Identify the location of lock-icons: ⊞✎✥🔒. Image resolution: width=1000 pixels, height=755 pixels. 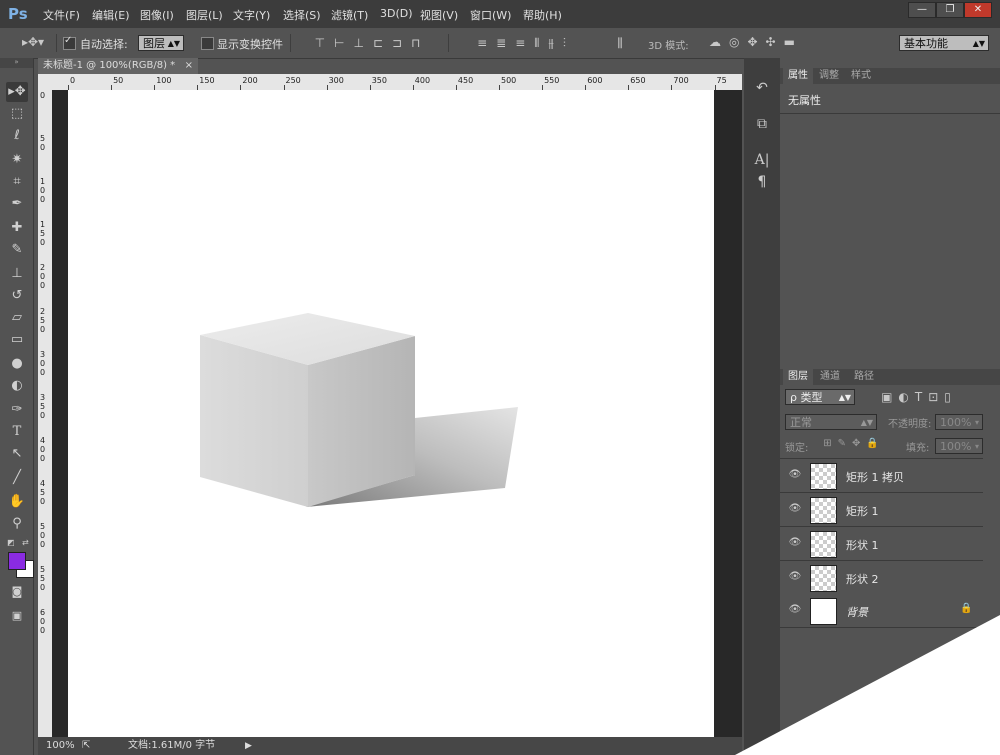
(854, 443).